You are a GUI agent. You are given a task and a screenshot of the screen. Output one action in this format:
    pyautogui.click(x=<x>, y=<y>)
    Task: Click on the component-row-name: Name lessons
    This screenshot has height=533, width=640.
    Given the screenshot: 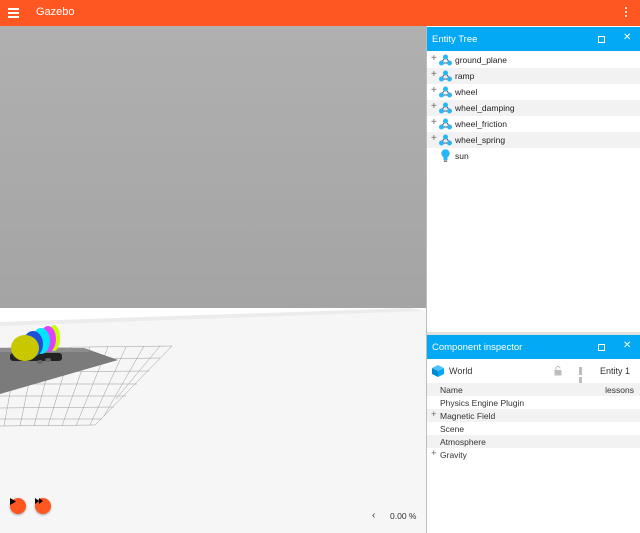 What is the action you would take?
    pyautogui.click(x=533, y=389)
    